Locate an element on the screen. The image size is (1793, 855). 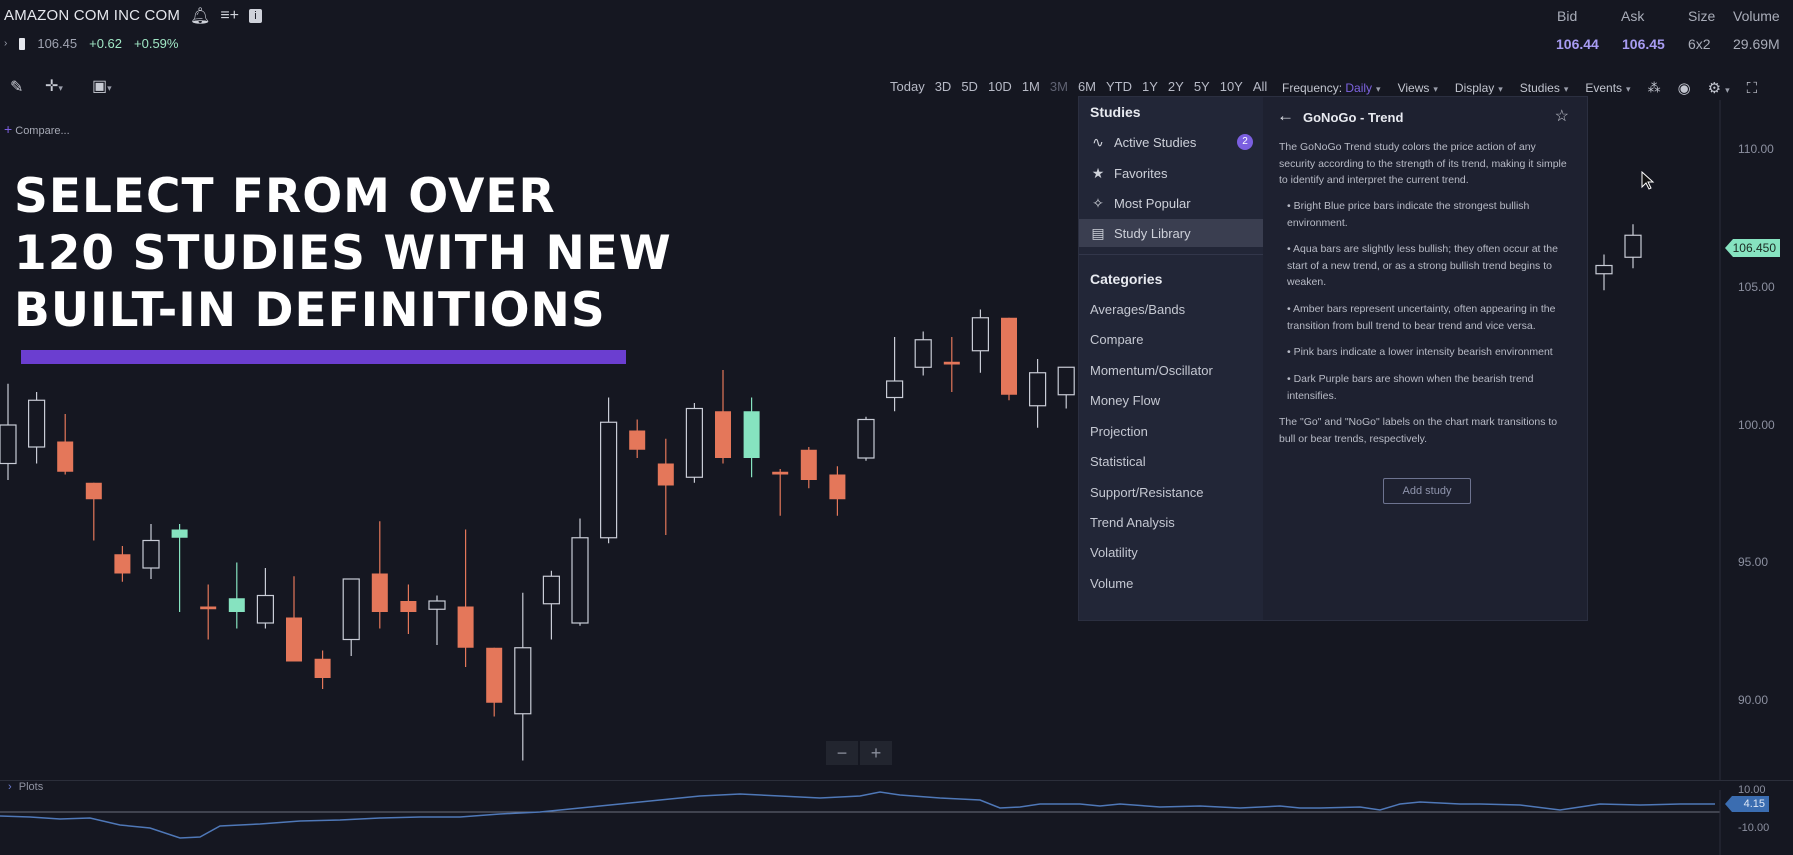
settings-gear-icon: ⚙ ▾ is located at coordinates (1719, 88).